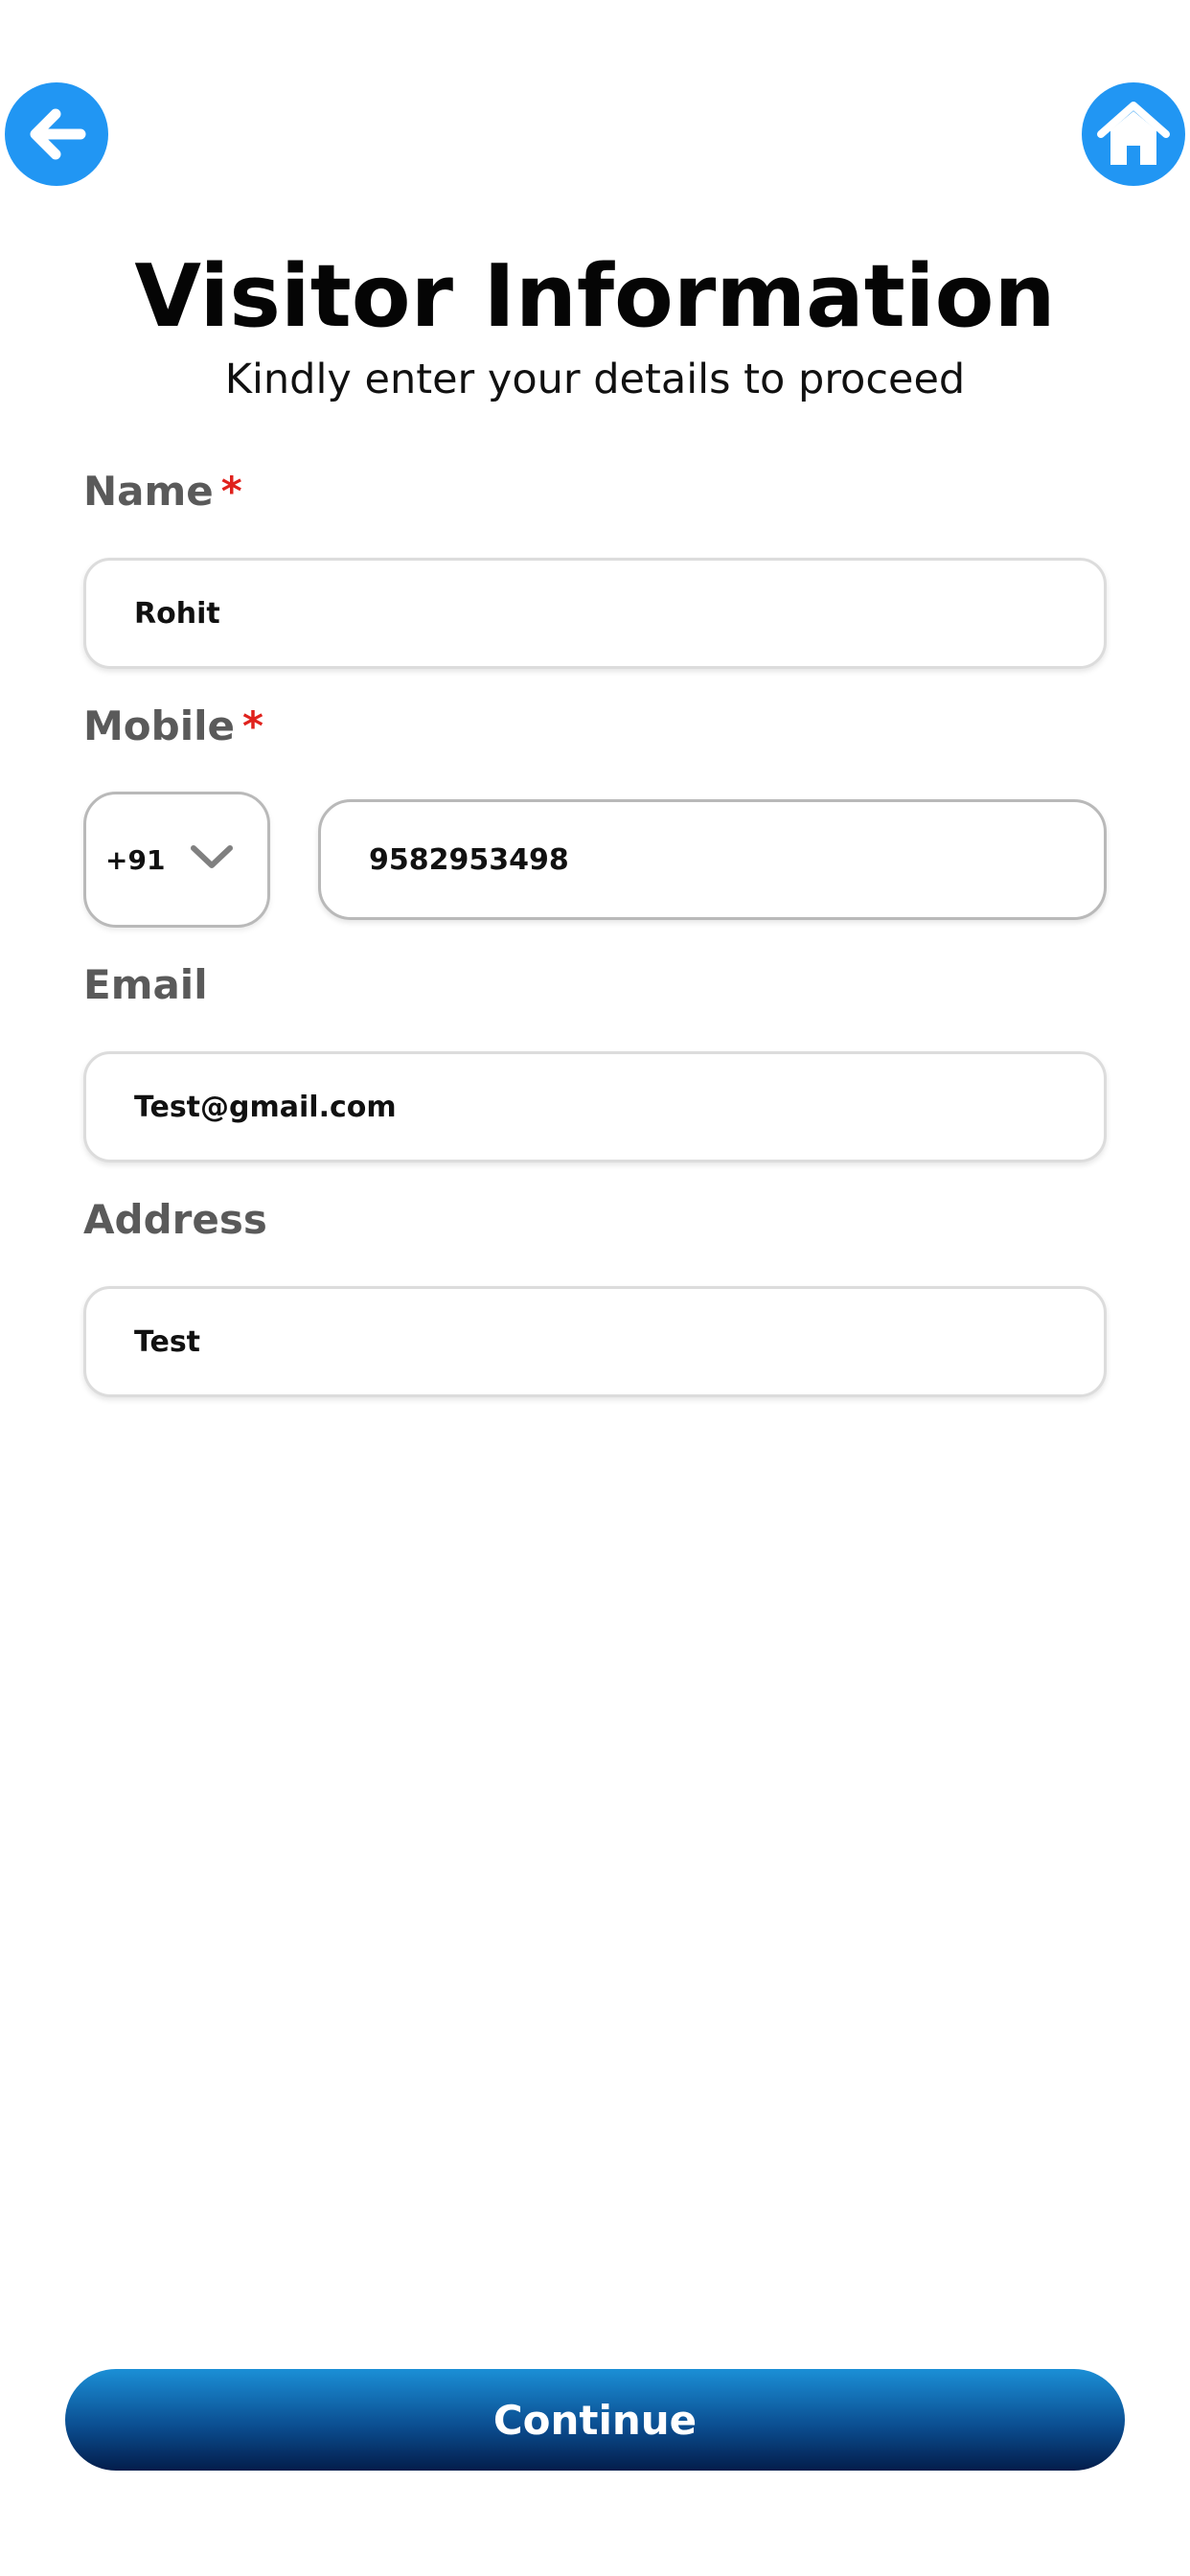  What do you see at coordinates (595, 379) in the screenshot?
I see `page-subtitle: Kindly enter your details to proceed` at bounding box center [595, 379].